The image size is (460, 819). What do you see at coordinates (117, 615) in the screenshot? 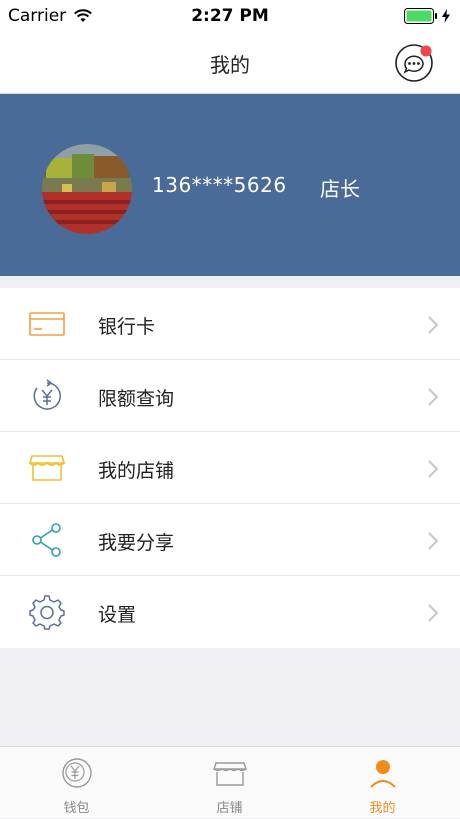
I see `menu-item-label: 设置` at bounding box center [117, 615].